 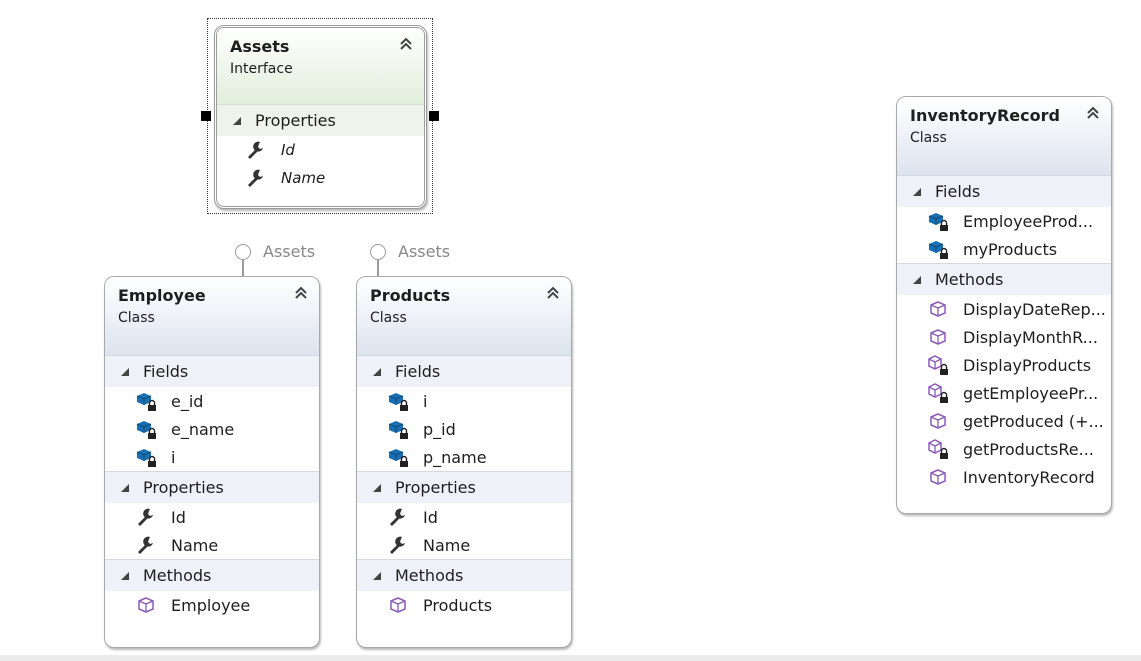 I want to click on list-item: DisplayProducts, so click(x=1004, y=365).